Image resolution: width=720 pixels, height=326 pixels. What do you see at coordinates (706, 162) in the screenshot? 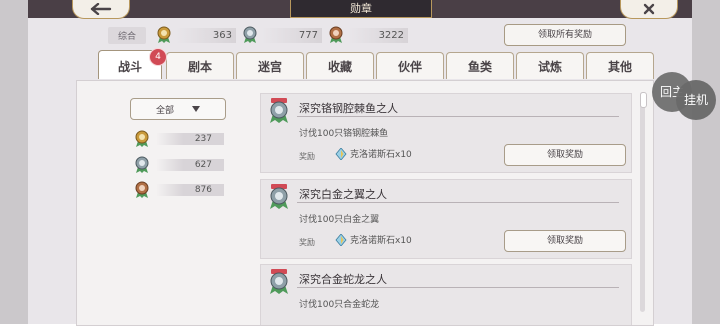
I see `screen-edge-right` at bounding box center [706, 162].